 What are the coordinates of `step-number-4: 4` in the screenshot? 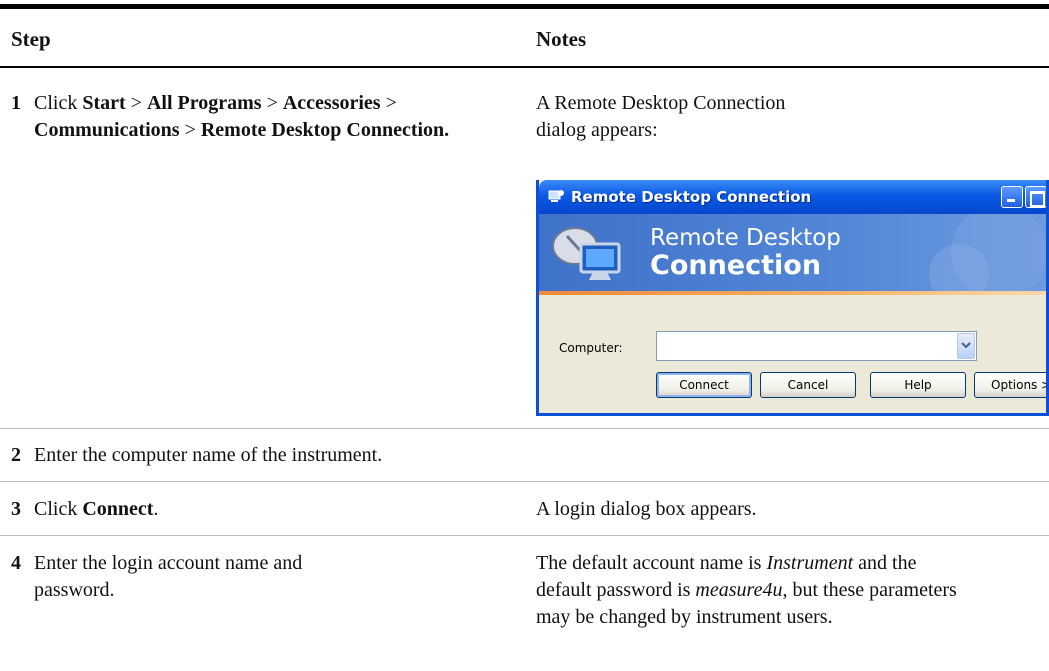 It's located at (16, 563).